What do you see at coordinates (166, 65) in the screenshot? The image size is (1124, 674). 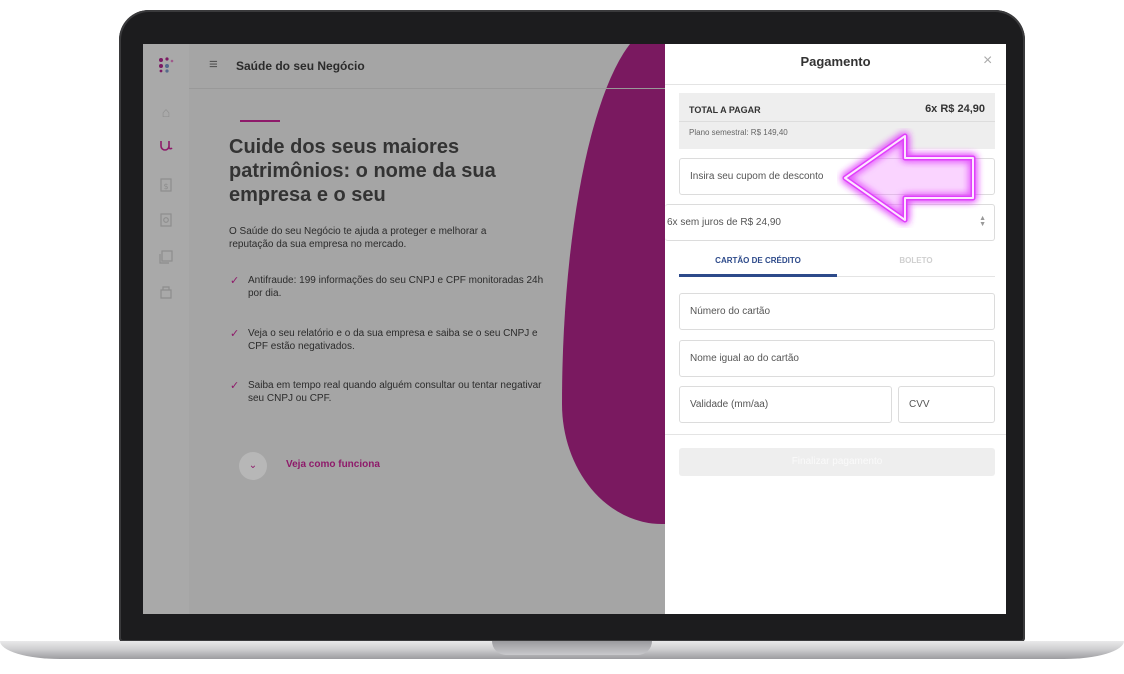 I see `brand-logo-icon` at bounding box center [166, 65].